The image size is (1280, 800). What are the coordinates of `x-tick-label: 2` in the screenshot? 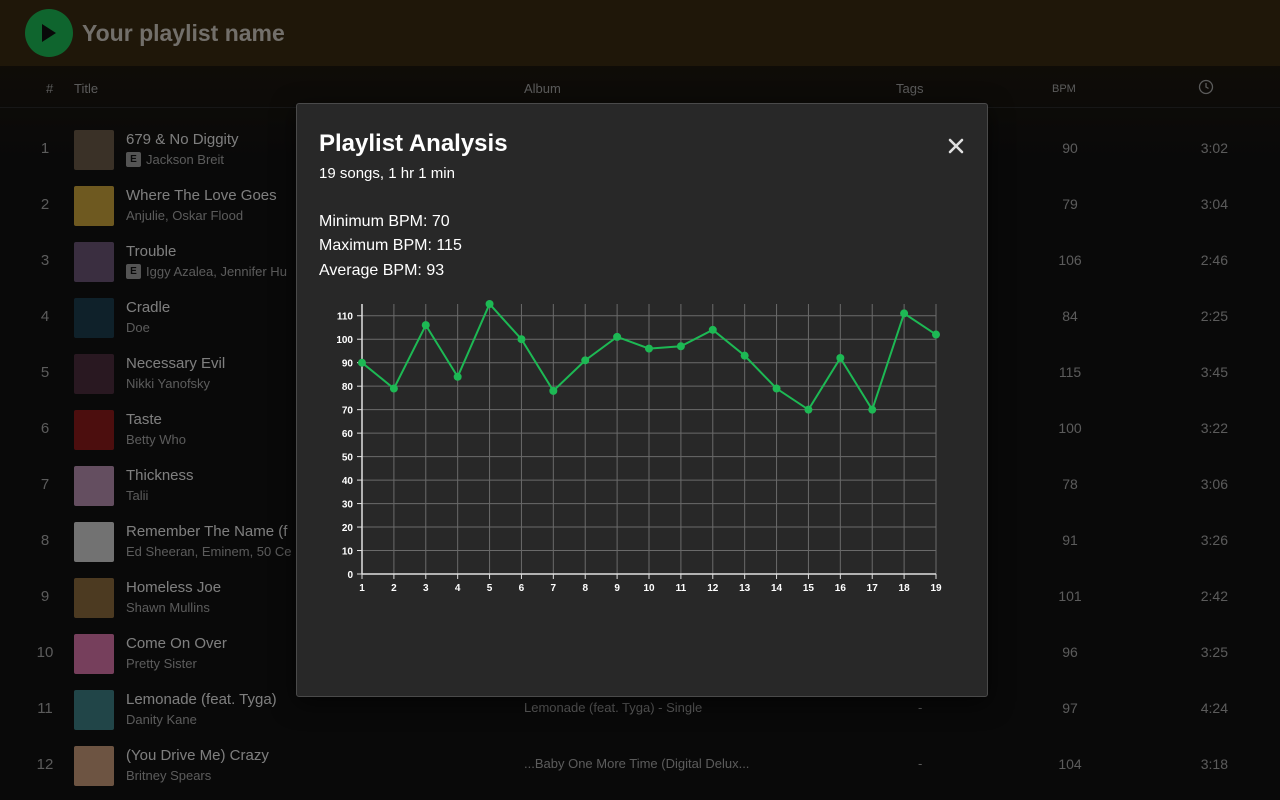 It's located at (394, 588).